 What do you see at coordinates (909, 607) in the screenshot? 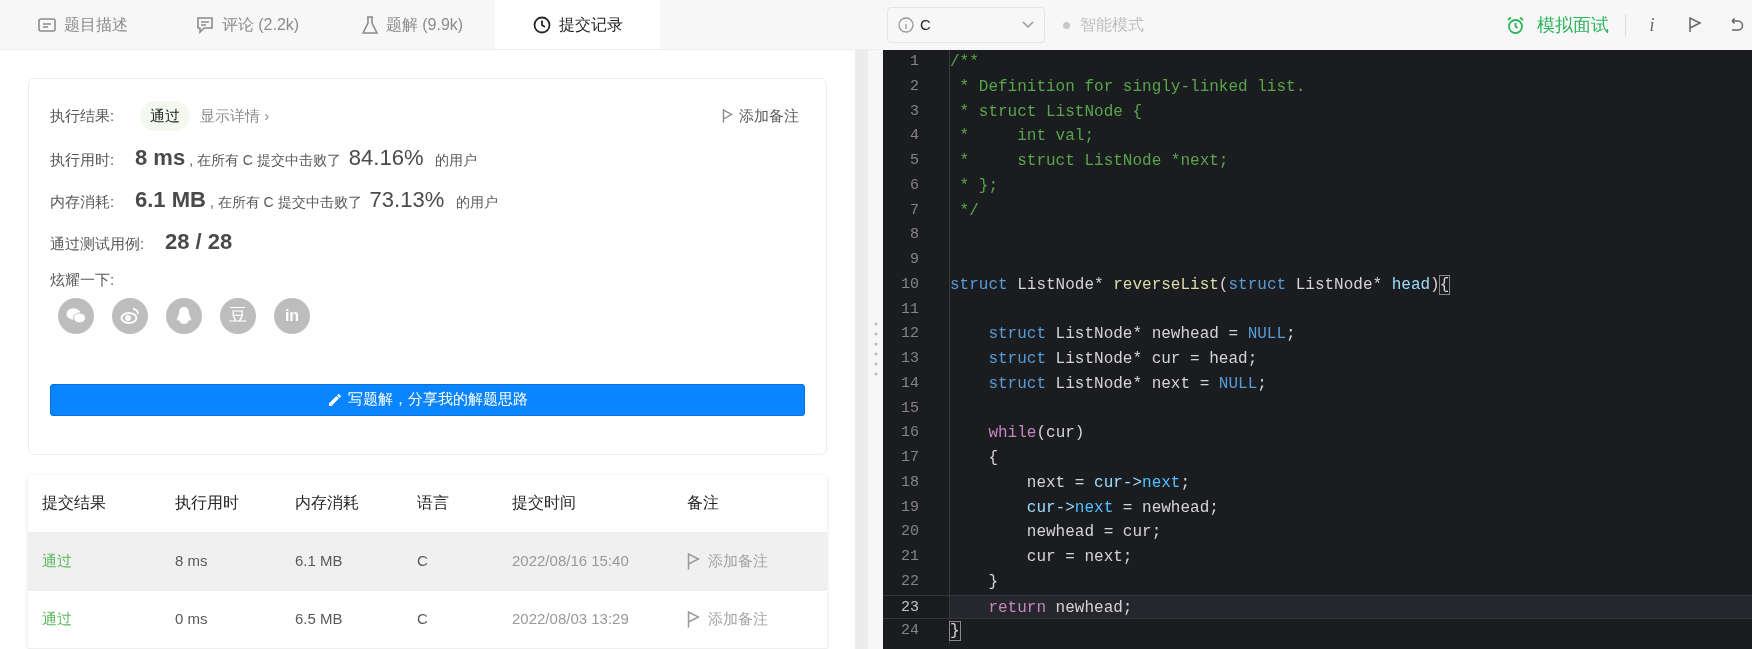
I see `line-number: 23` at bounding box center [909, 607].